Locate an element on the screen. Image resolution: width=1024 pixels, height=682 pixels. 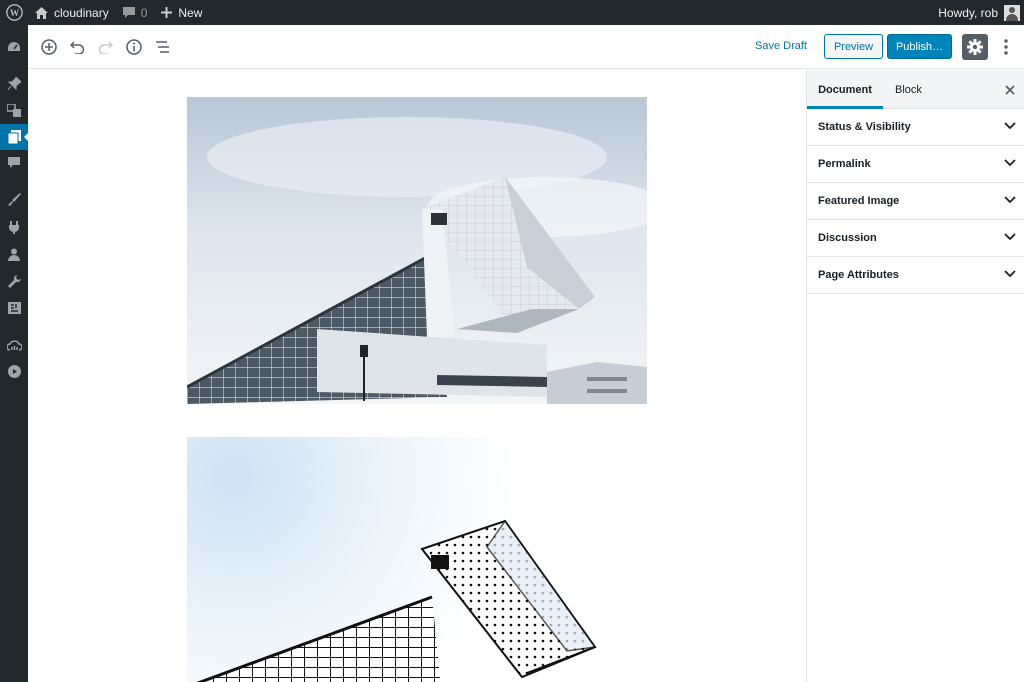
home-icon is located at coordinates (41, 12).